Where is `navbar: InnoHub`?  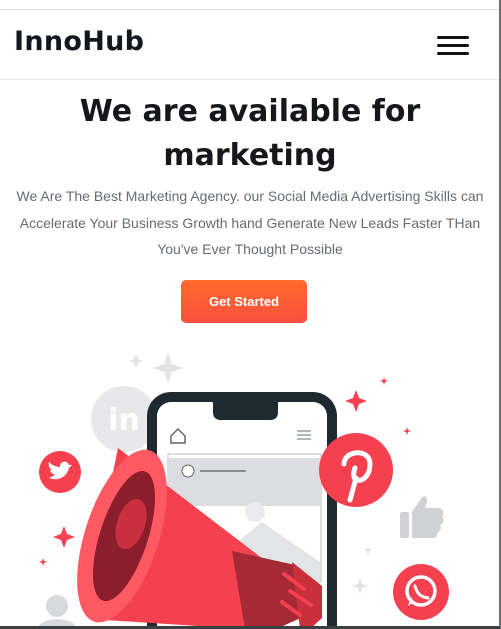
navbar: InnoHub is located at coordinates (249, 45).